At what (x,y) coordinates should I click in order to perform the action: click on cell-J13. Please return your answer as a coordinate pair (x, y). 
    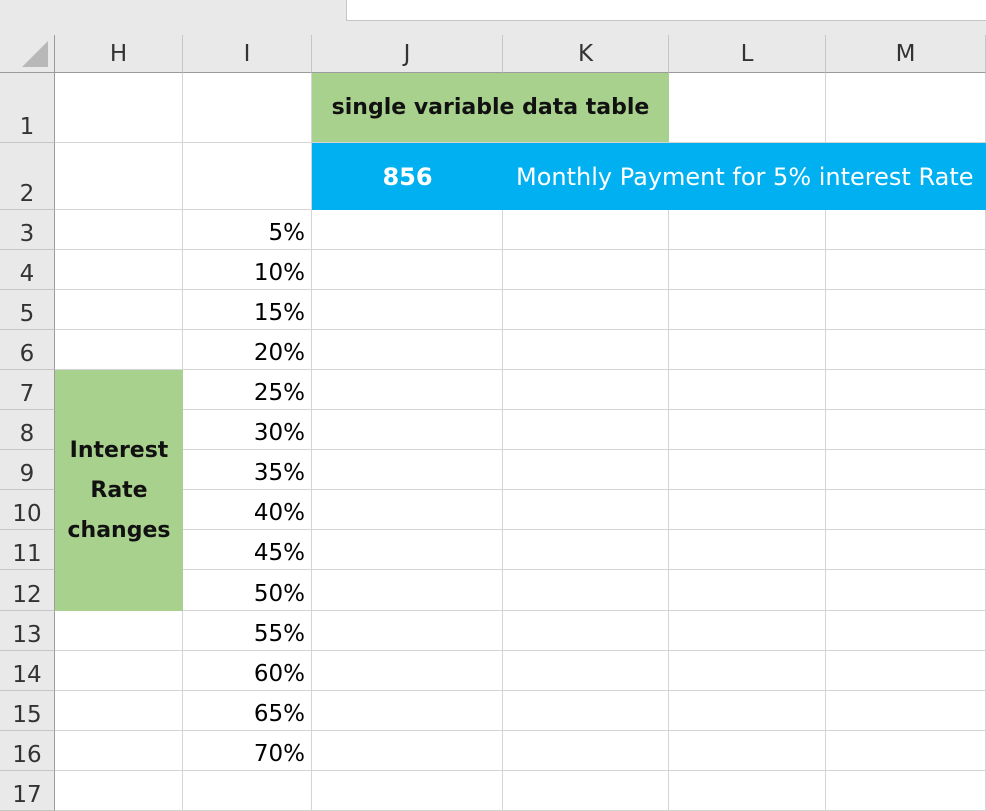
    Looking at the image, I should click on (407, 631).